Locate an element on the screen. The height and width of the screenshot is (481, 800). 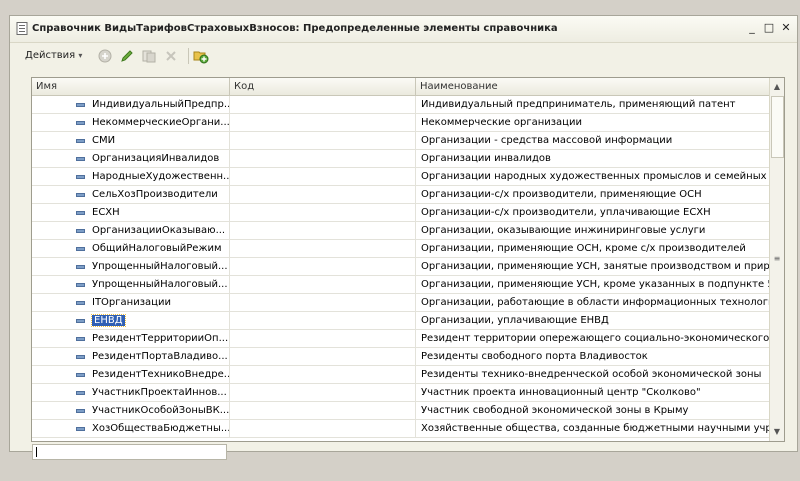
vertical-scrollbar: ▲ ≡ ▼ is located at coordinates (776, 259).